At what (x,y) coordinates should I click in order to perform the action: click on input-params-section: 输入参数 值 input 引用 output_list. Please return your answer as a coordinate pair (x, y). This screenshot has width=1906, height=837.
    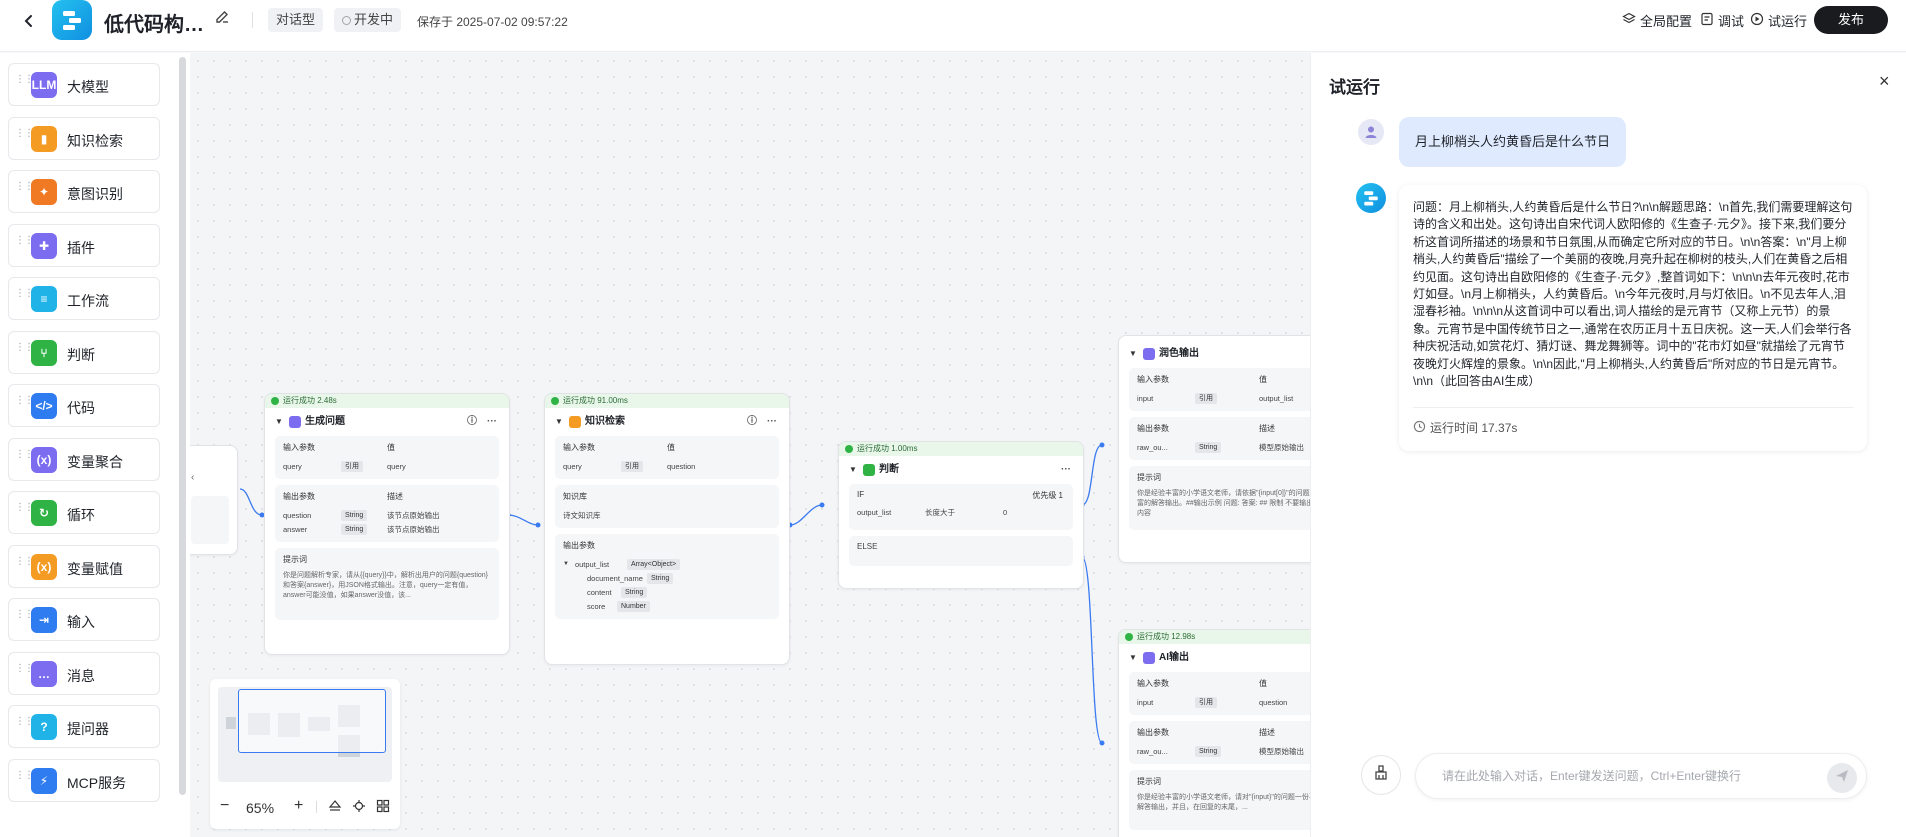
    Looking at the image, I should click on (1219, 389).